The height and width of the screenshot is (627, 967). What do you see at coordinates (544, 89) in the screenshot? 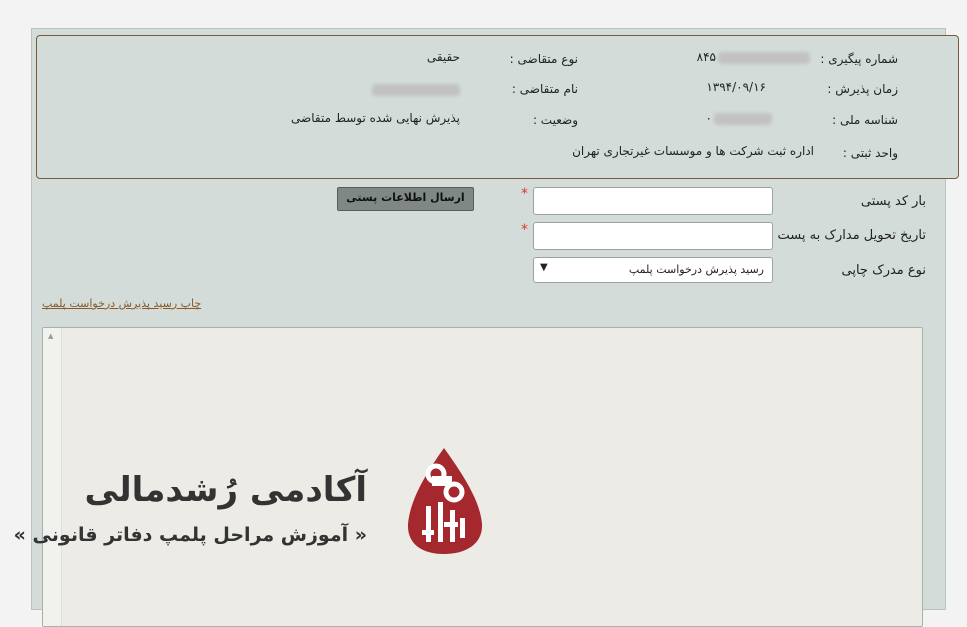
I see `applicant-name-label: نام متقاضی :` at bounding box center [544, 89].